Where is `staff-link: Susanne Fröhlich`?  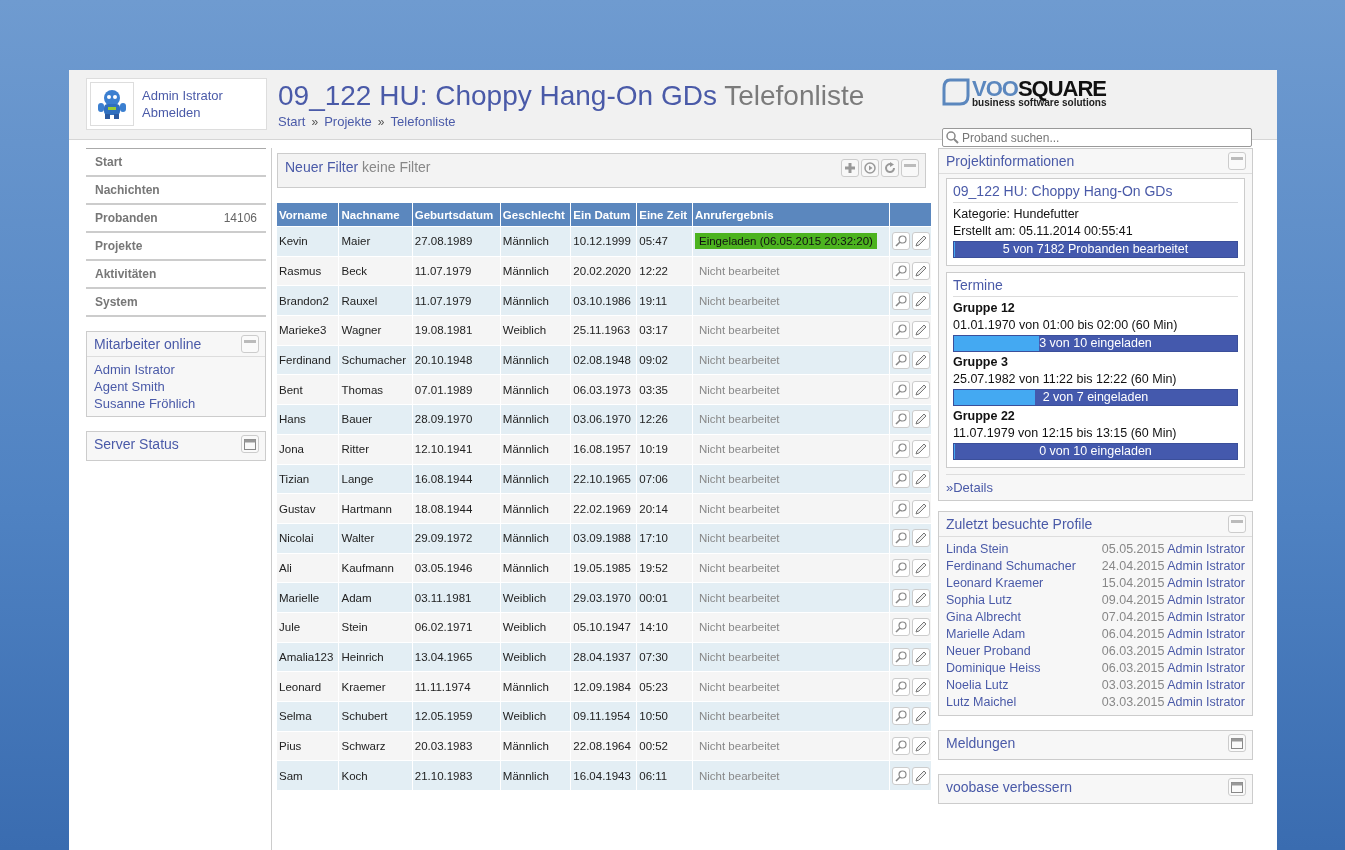 staff-link: Susanne Fröhlich is located at coordinates (176, 403).